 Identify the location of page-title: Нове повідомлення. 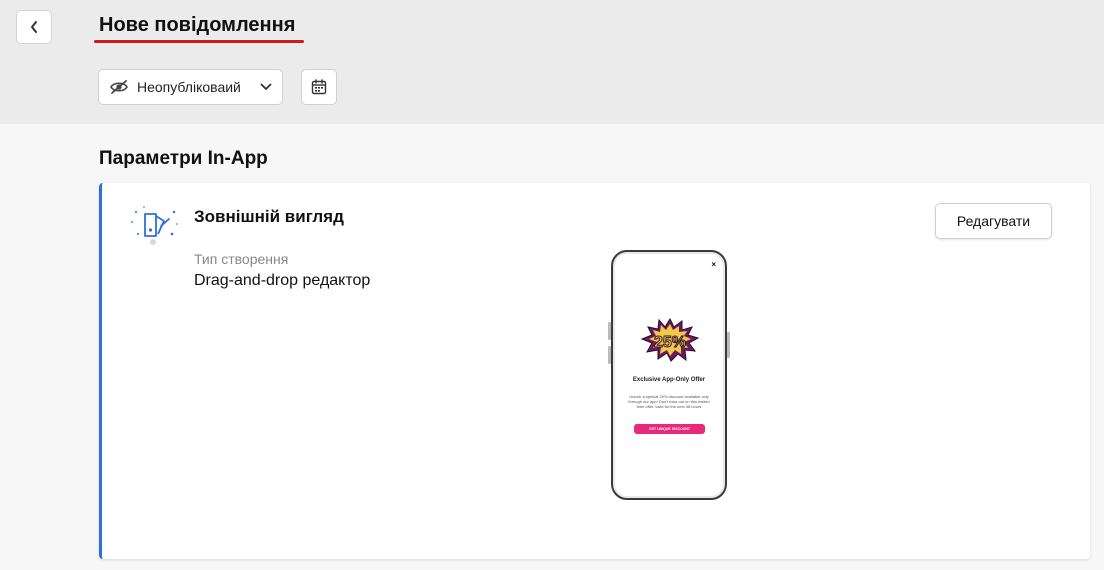
(197, 25).